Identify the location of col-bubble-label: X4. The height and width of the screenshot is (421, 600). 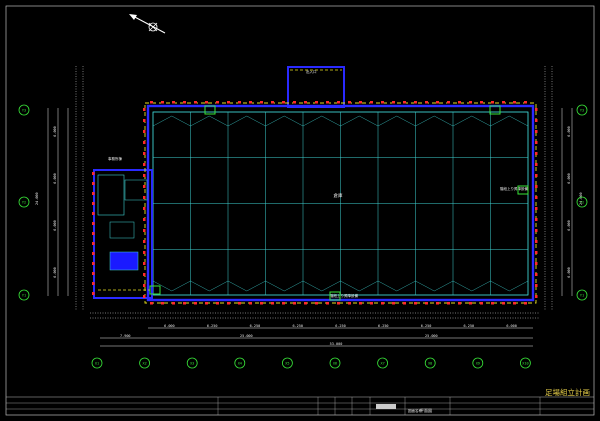
(240, 363).